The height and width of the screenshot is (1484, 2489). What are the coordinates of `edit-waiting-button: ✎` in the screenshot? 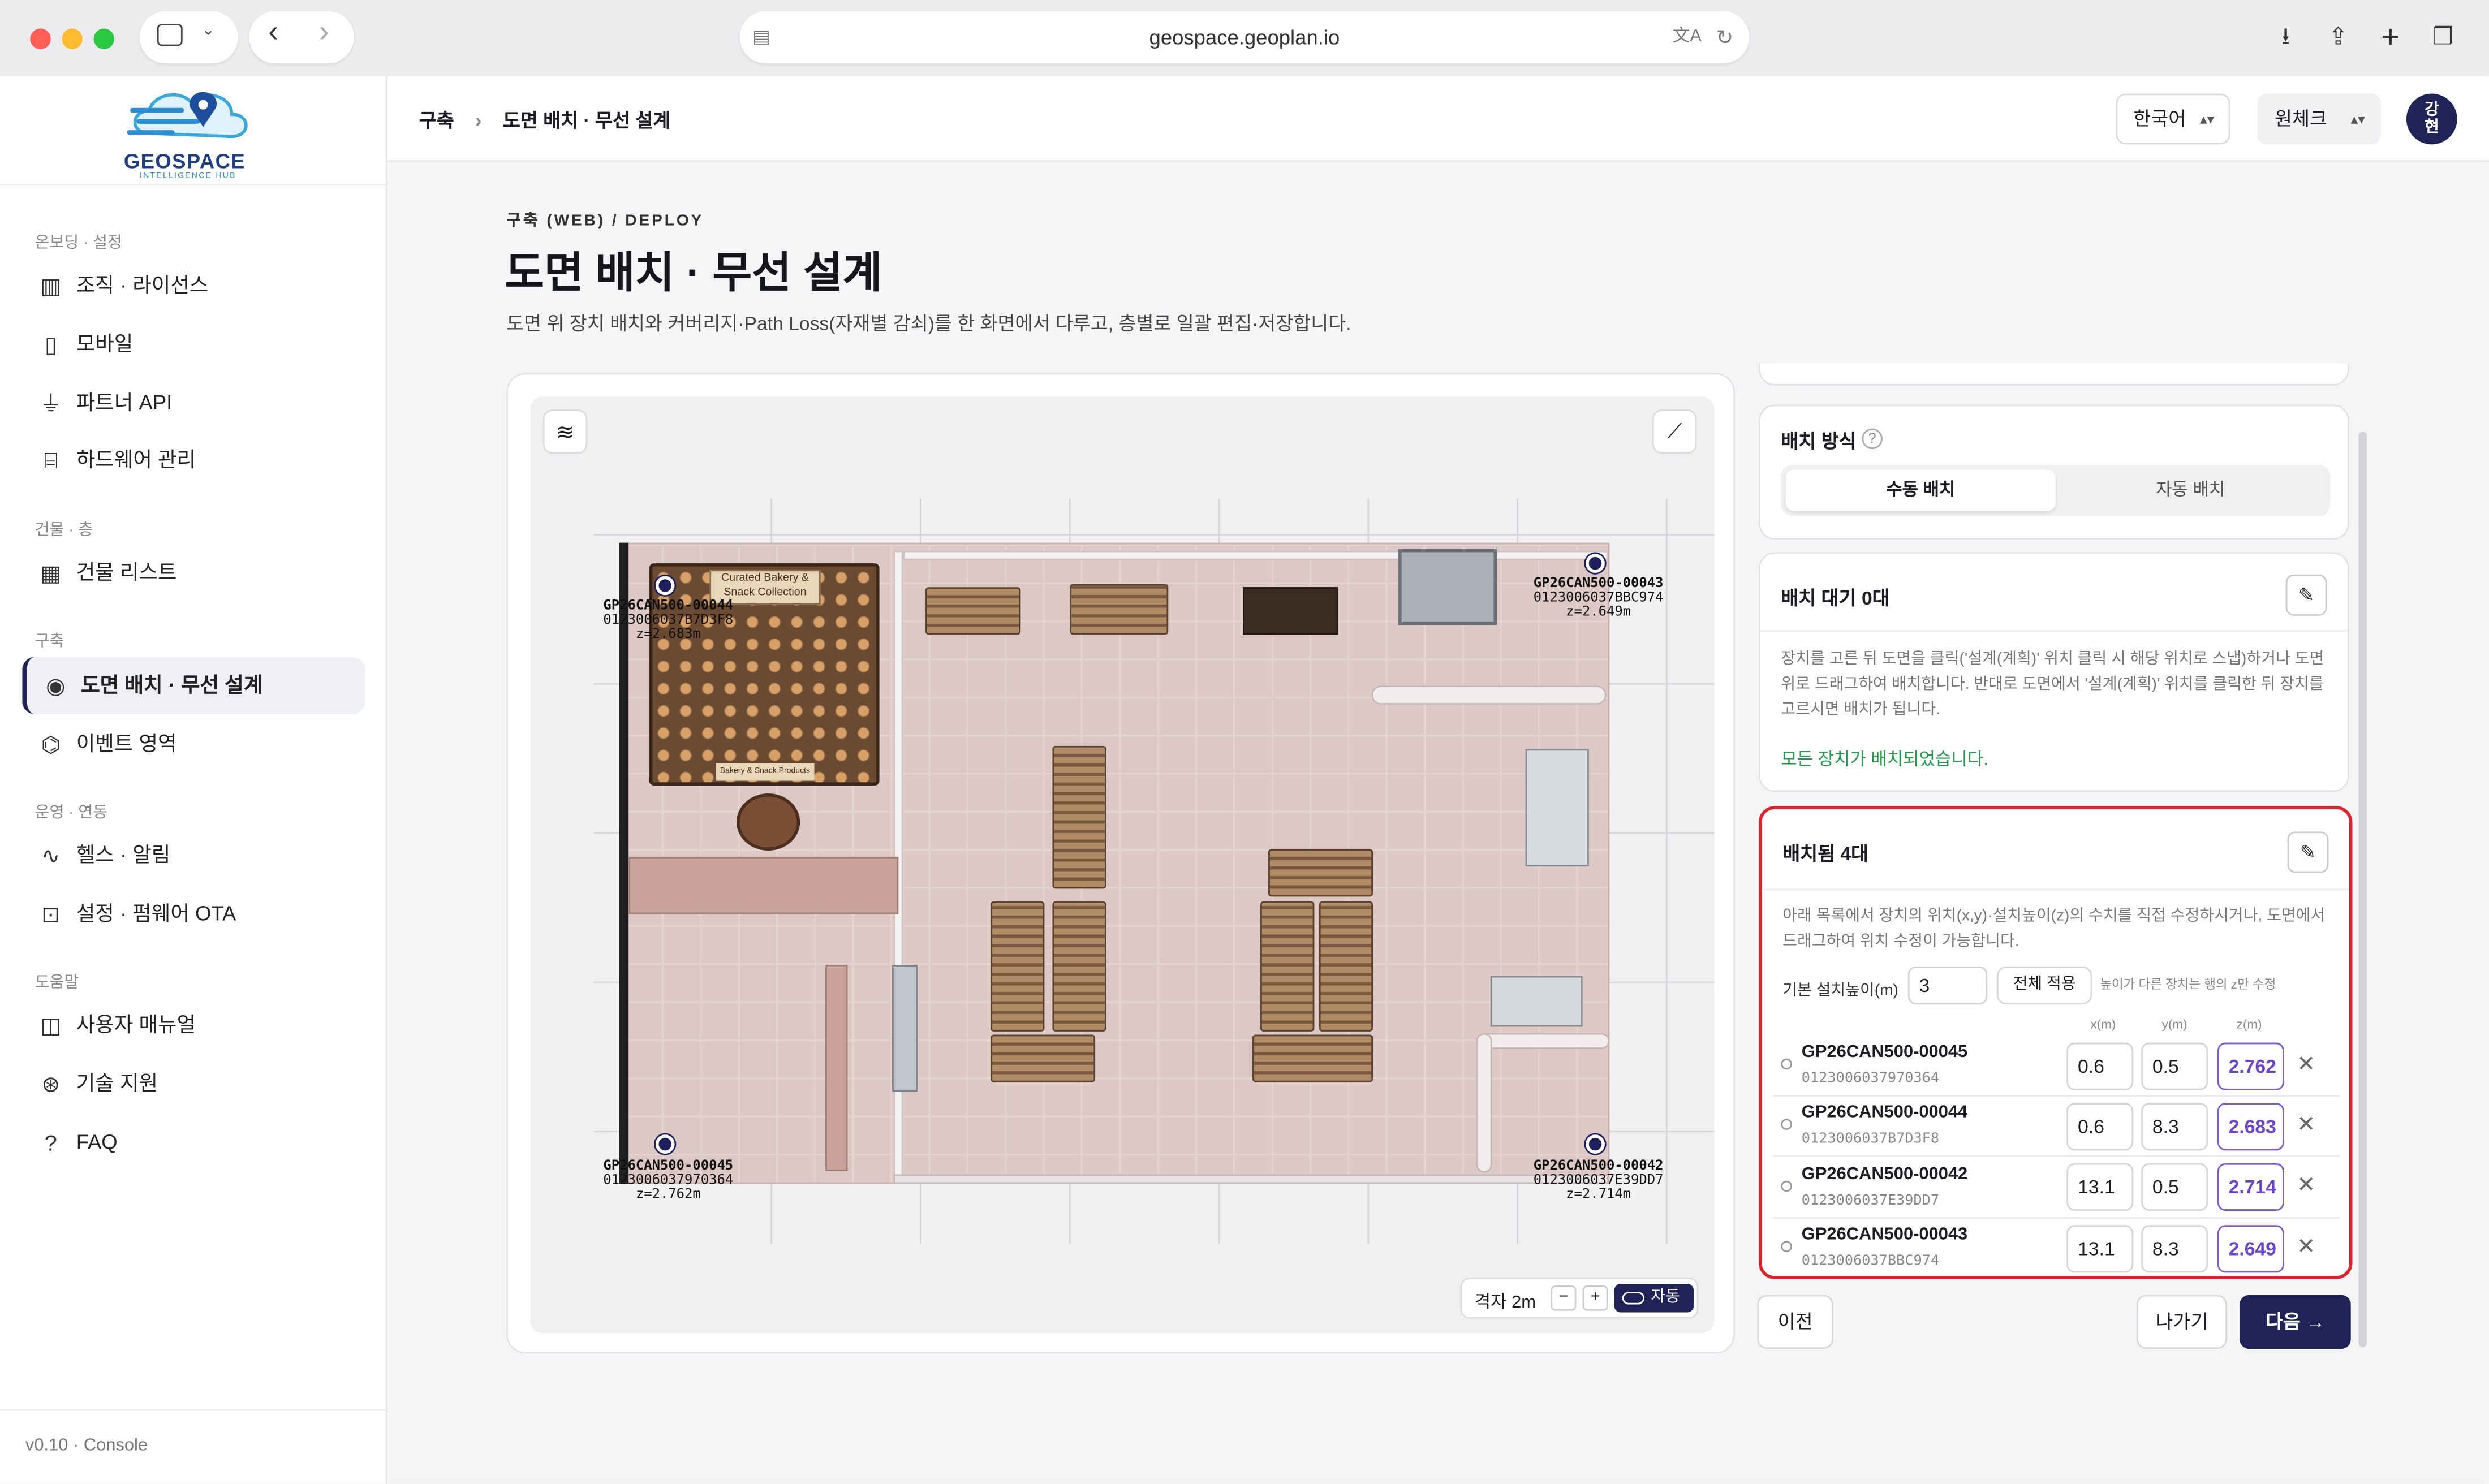 It's located at (2306, 595).